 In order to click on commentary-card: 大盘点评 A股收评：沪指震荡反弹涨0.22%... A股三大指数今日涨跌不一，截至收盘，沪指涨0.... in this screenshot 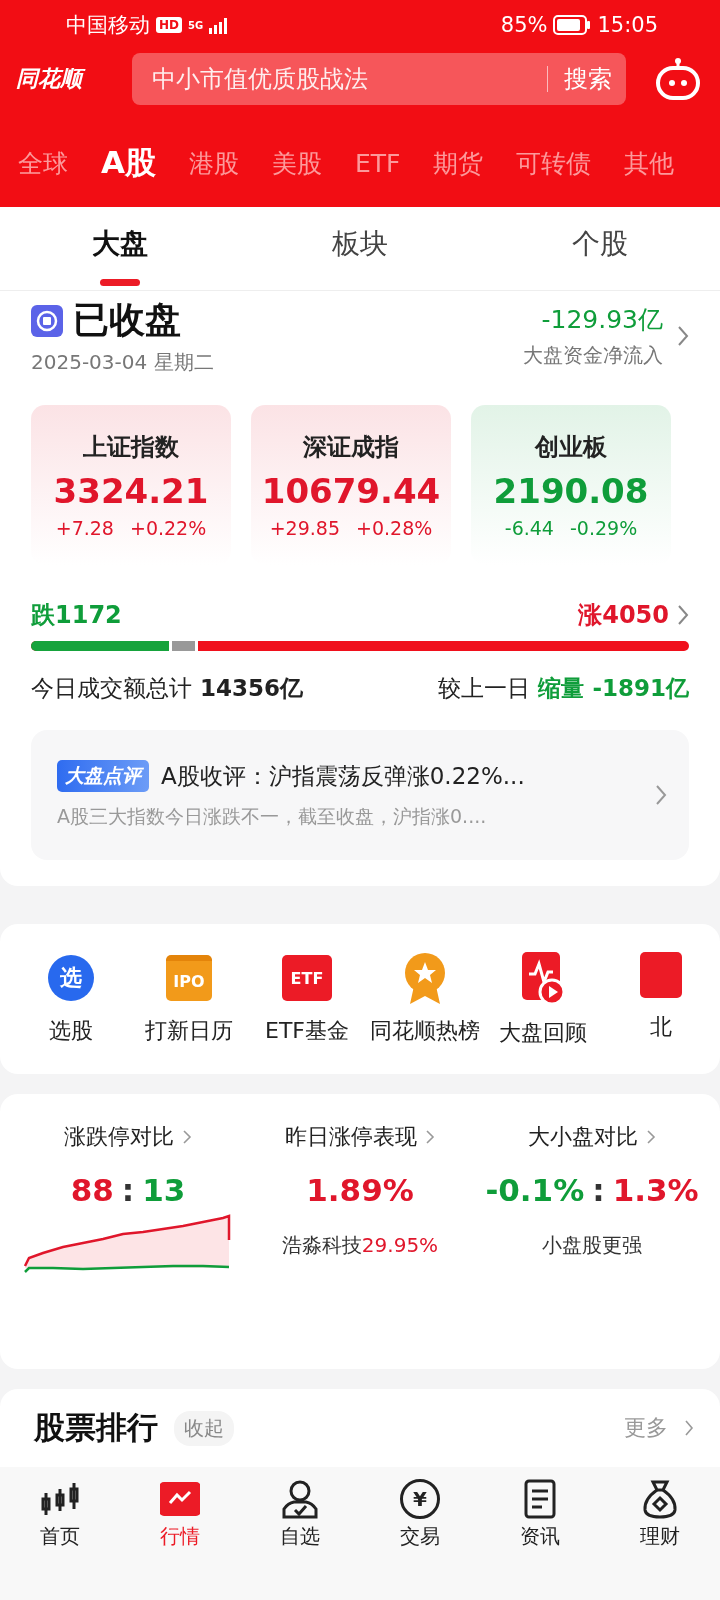, I will do `click(360, 795)`.